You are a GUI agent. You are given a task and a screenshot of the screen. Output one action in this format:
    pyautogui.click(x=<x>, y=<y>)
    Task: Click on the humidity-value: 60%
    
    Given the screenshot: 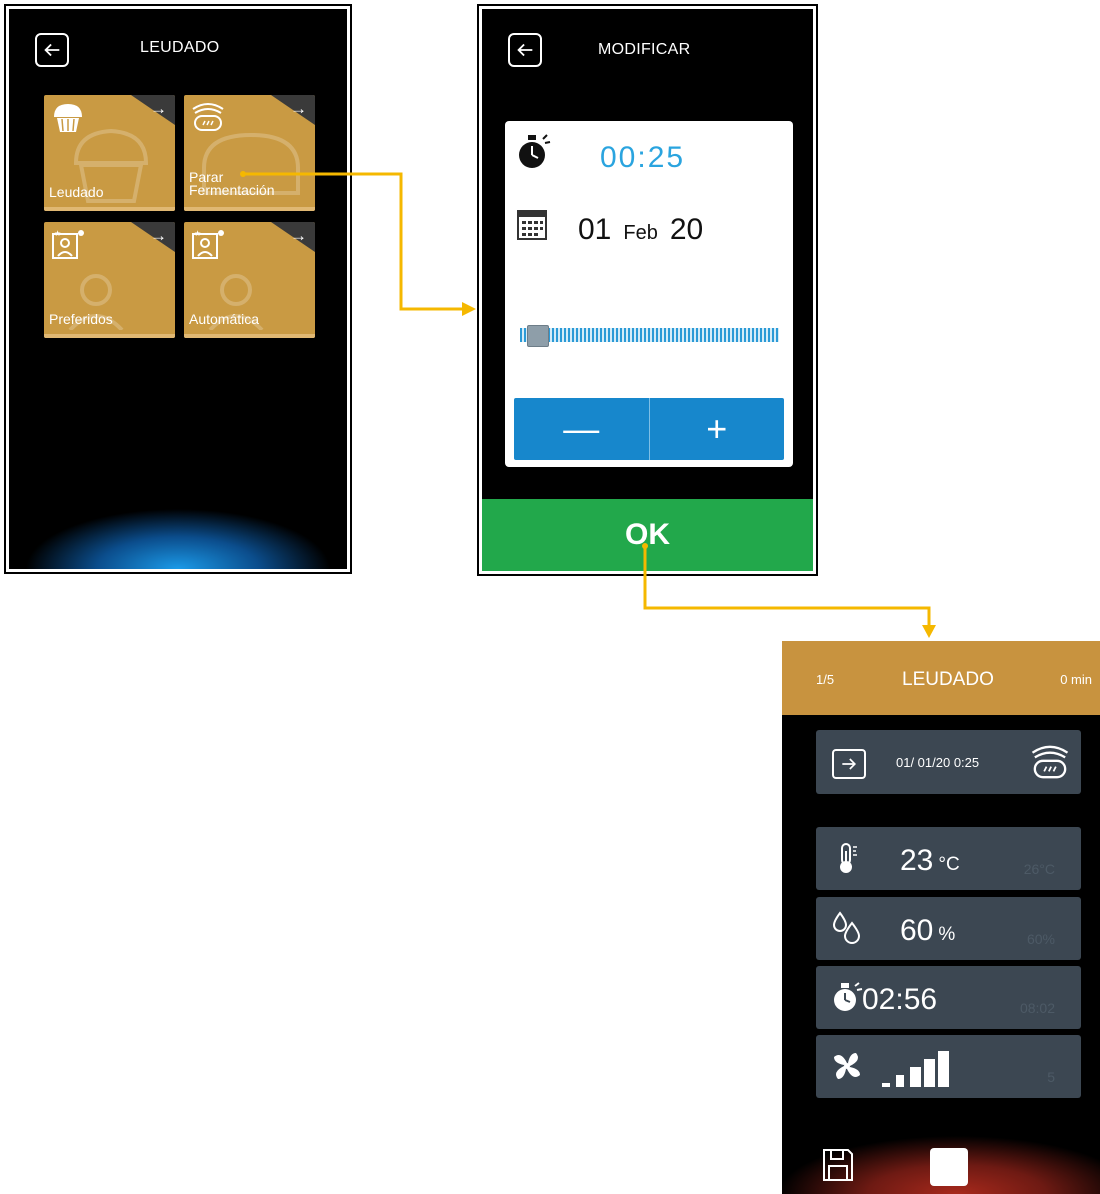 What is the action you would take?
    pyautogui.click(x=927, y=931)
    